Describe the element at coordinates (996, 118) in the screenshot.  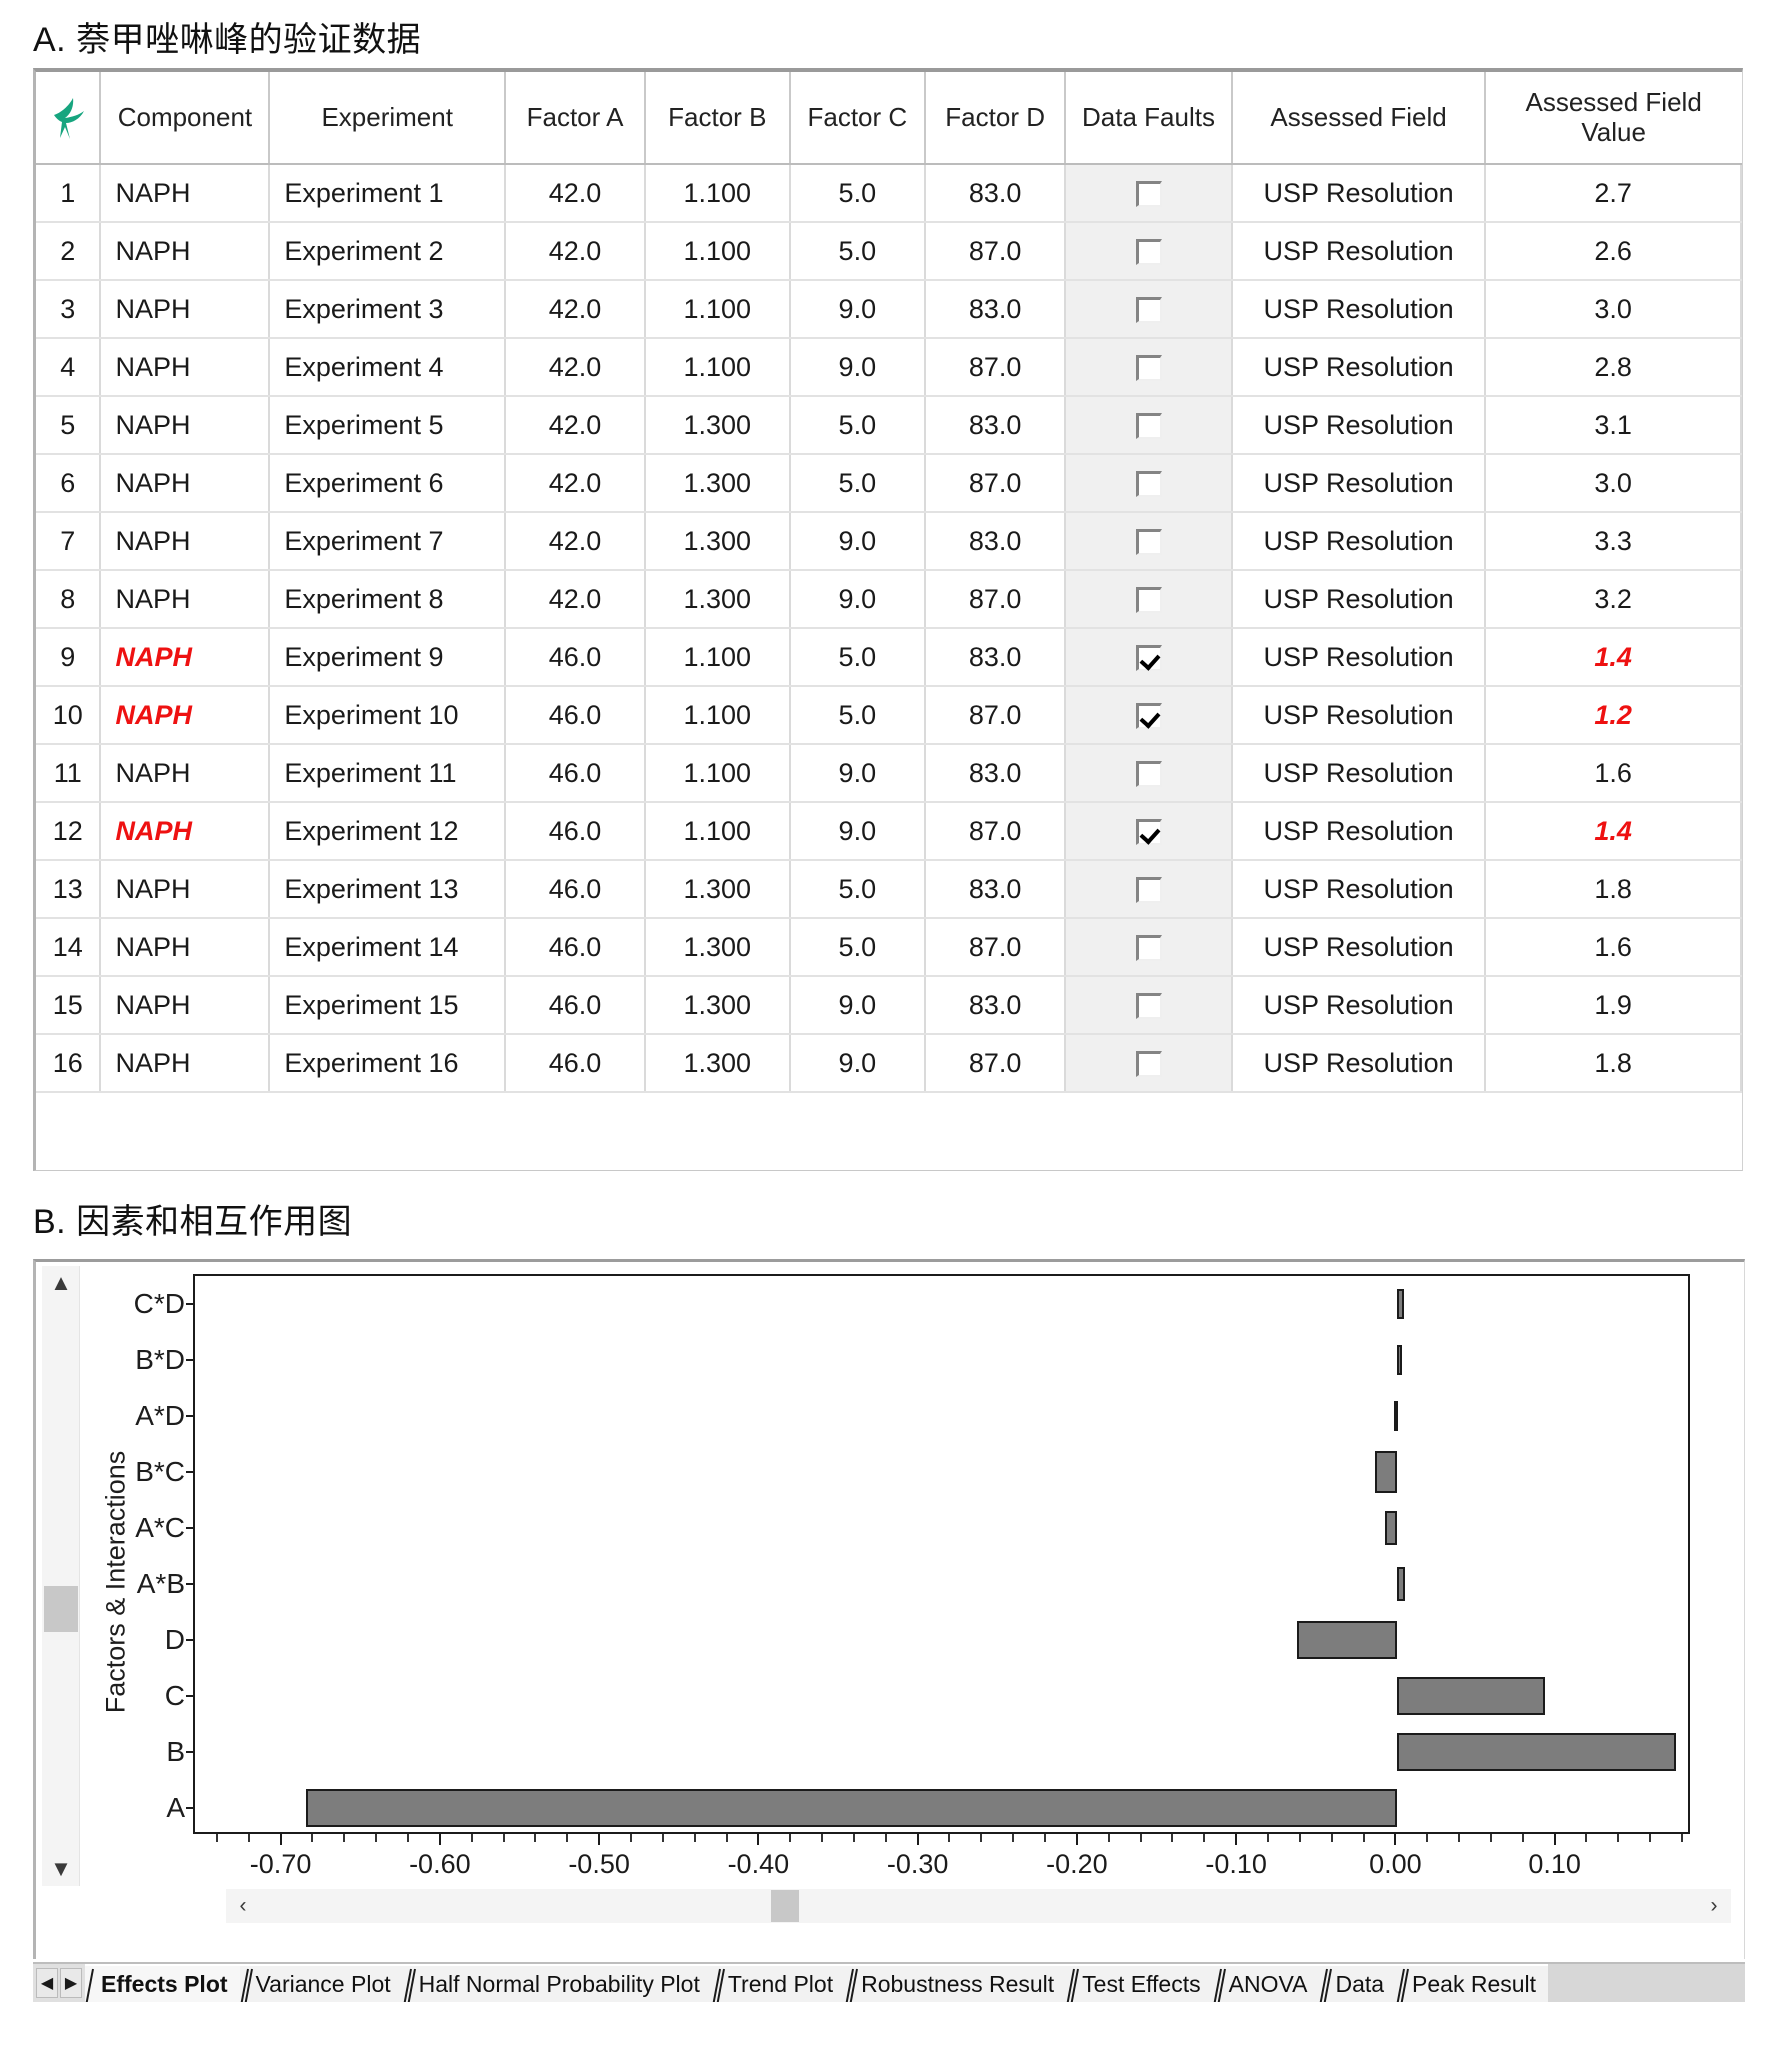
I see `header-factor-d: Factor D` at that location.